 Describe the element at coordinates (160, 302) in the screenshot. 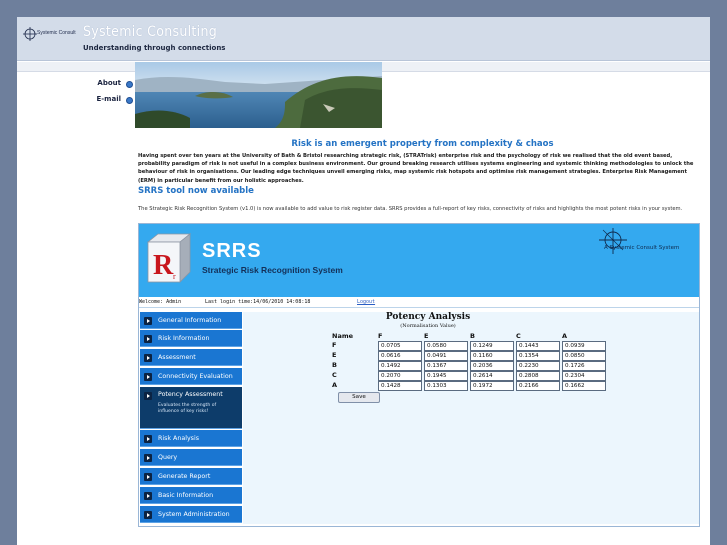

I see `welcome-text: Welcome: Admin` at that location.